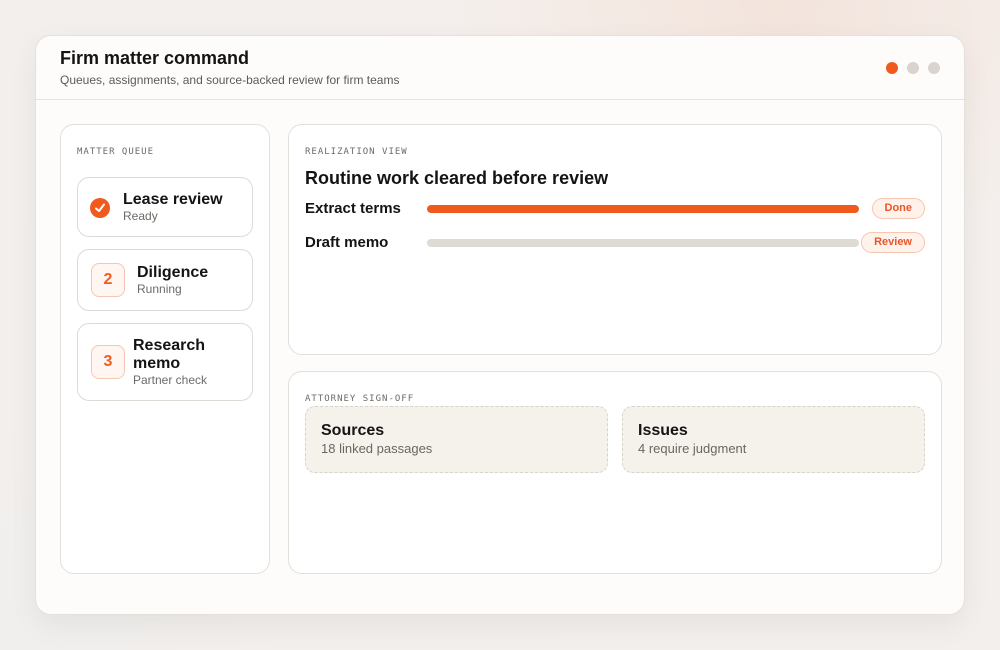 This screenshot has height=650, width=1000. What do you see at coordinates (100, 208) in the screenshot?
I see `check-icon` at bounding box center [100, 208].